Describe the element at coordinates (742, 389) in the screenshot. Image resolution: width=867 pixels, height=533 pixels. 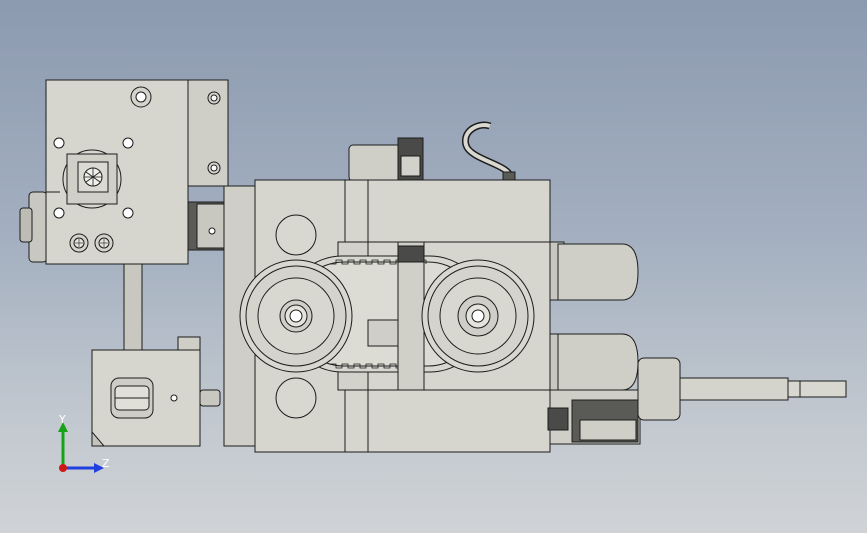
I see `output-shaft` at that location.